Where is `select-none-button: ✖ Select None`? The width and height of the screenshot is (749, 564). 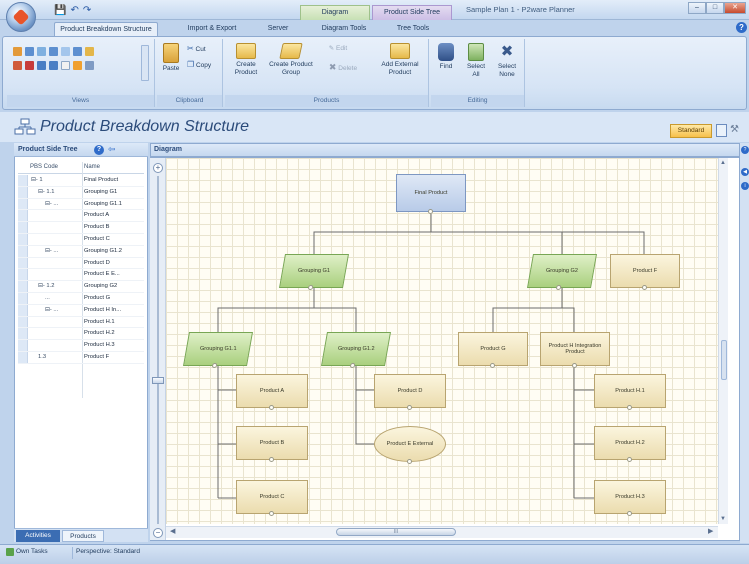 select-none-button: ✖ Select None is located at coordinates (507, 61).